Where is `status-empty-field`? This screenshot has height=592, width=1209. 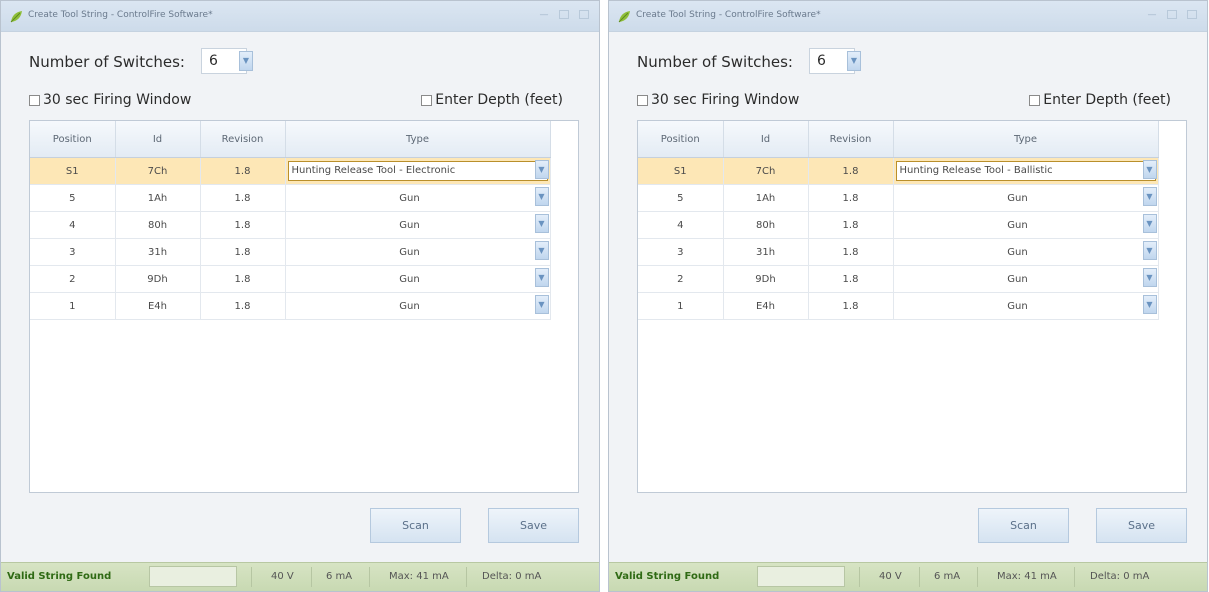 status-empty-field is located at coordinates (801, 576).